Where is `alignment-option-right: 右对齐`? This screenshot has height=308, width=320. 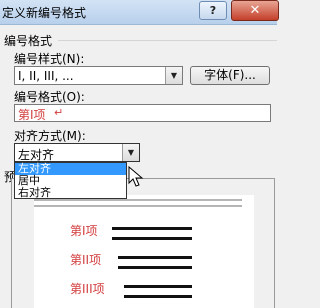
alignment-option-right: 右对齐 is located at coordinates (70, 193).